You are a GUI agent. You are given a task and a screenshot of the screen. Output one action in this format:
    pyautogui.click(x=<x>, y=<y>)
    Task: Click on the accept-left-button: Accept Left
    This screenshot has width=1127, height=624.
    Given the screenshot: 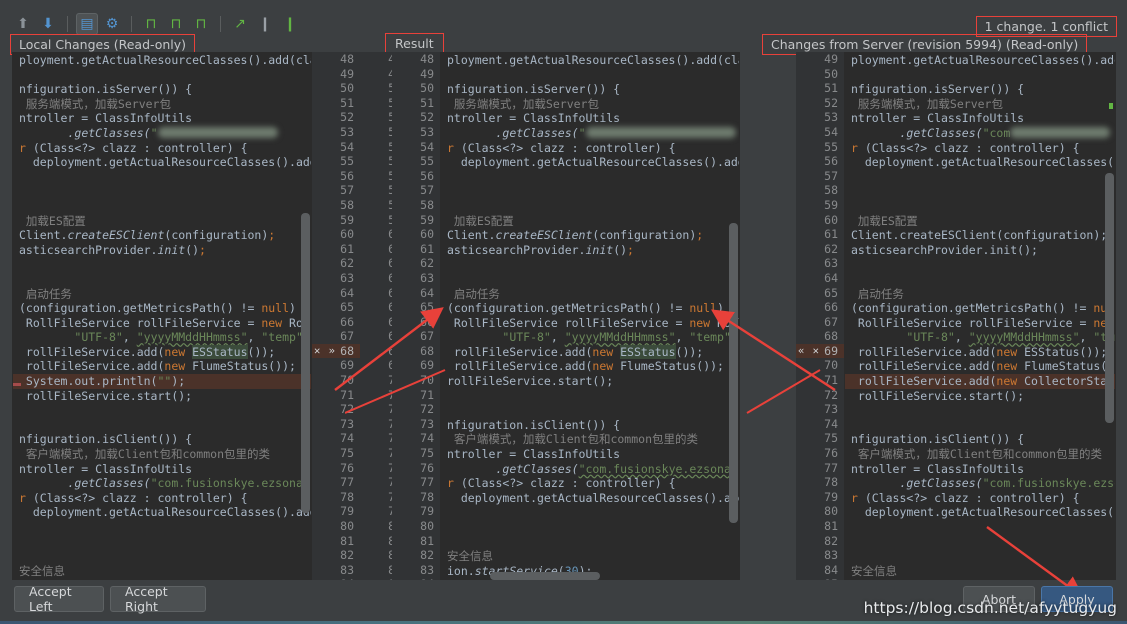 What is the action you would take?
    pyautogui.click(x=59, y=599)
    